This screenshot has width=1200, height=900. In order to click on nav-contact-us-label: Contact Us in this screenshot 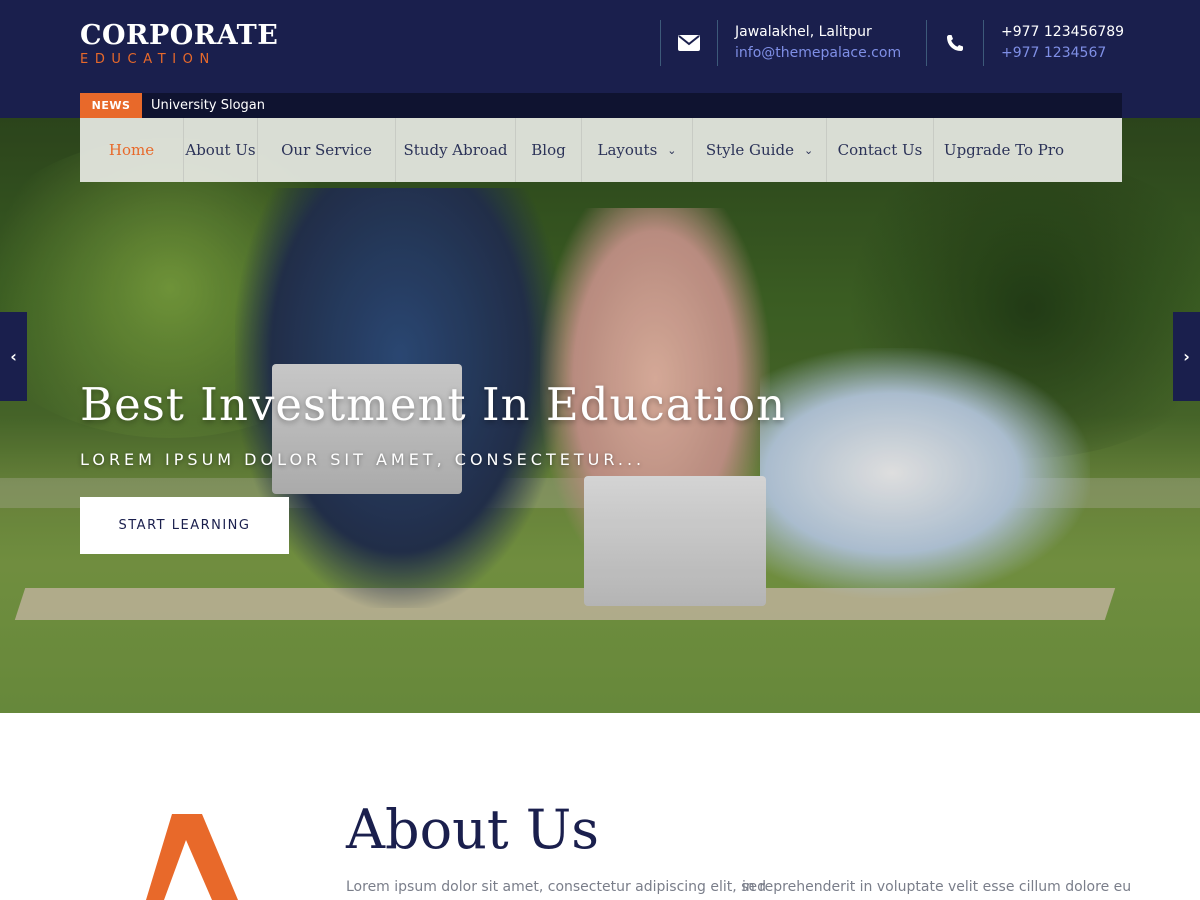, I will do `click(880, 150)`.